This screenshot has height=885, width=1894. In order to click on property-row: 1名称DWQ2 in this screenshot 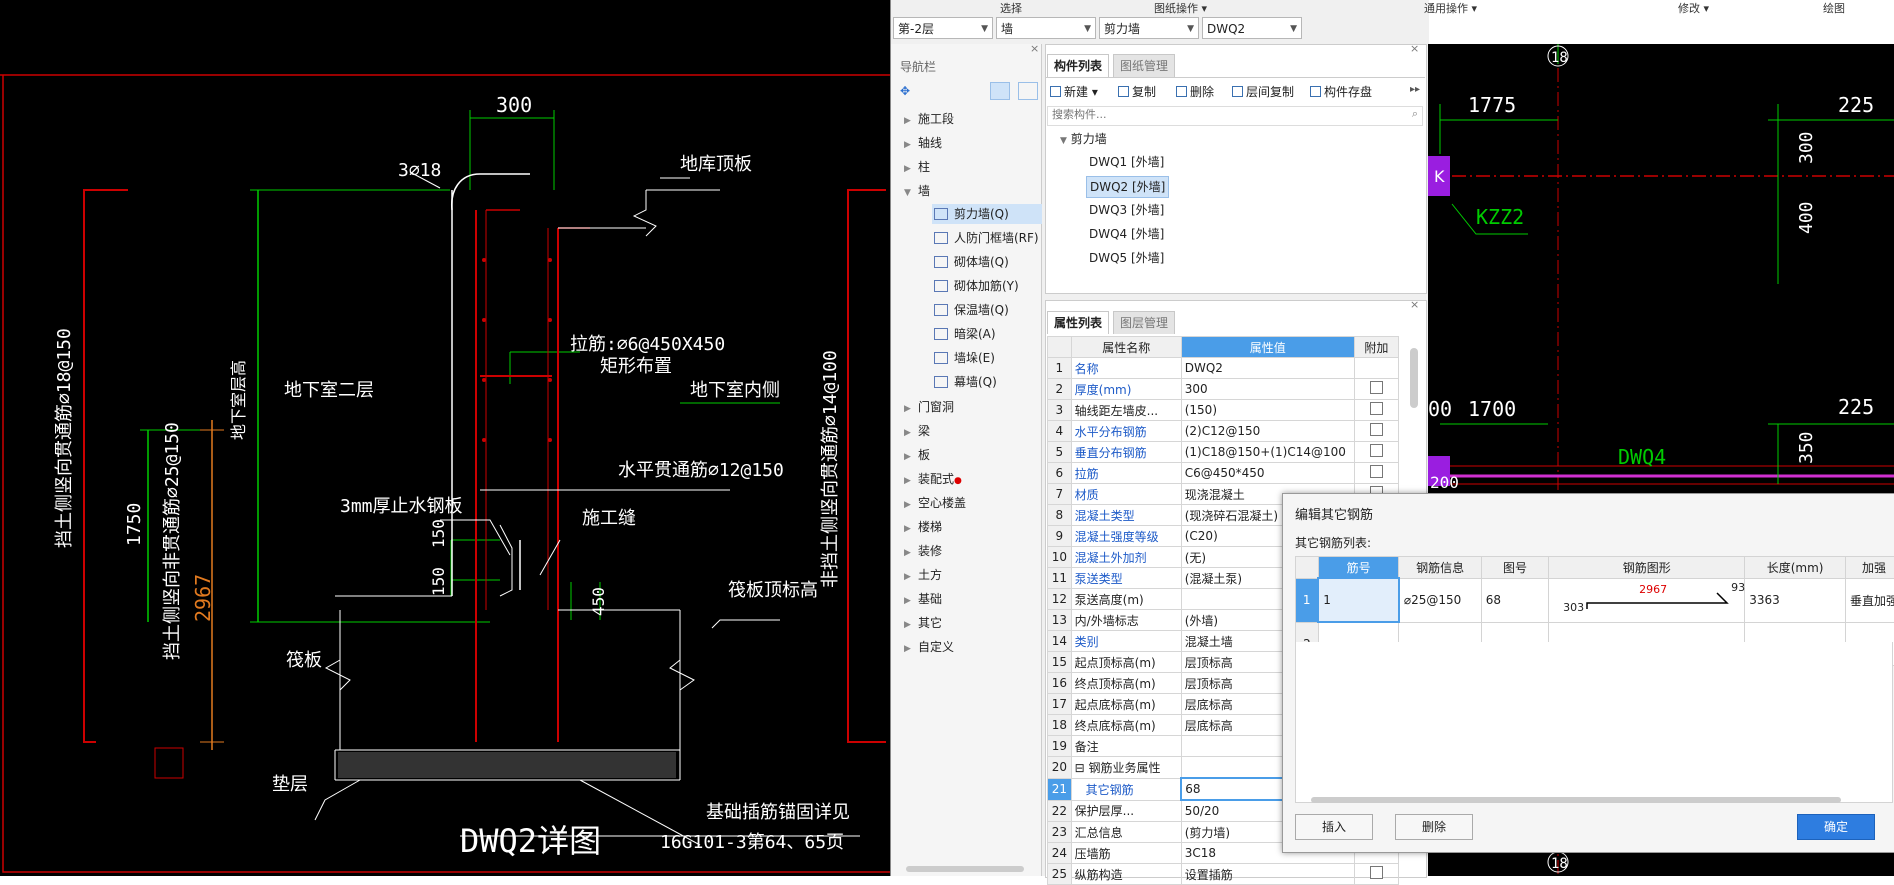, I will do `click(1223, 368)`.